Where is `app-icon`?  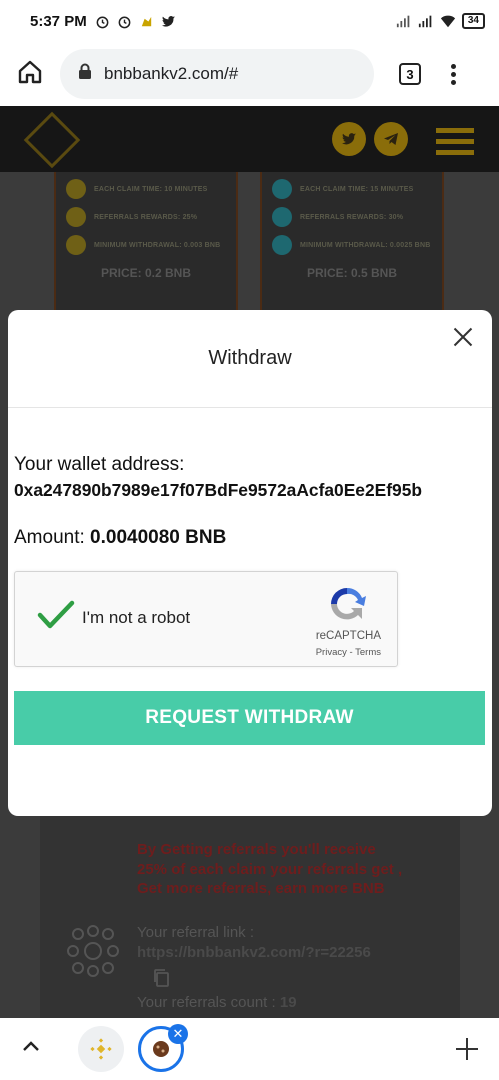 app-icon is located at coordinates (147, 21).